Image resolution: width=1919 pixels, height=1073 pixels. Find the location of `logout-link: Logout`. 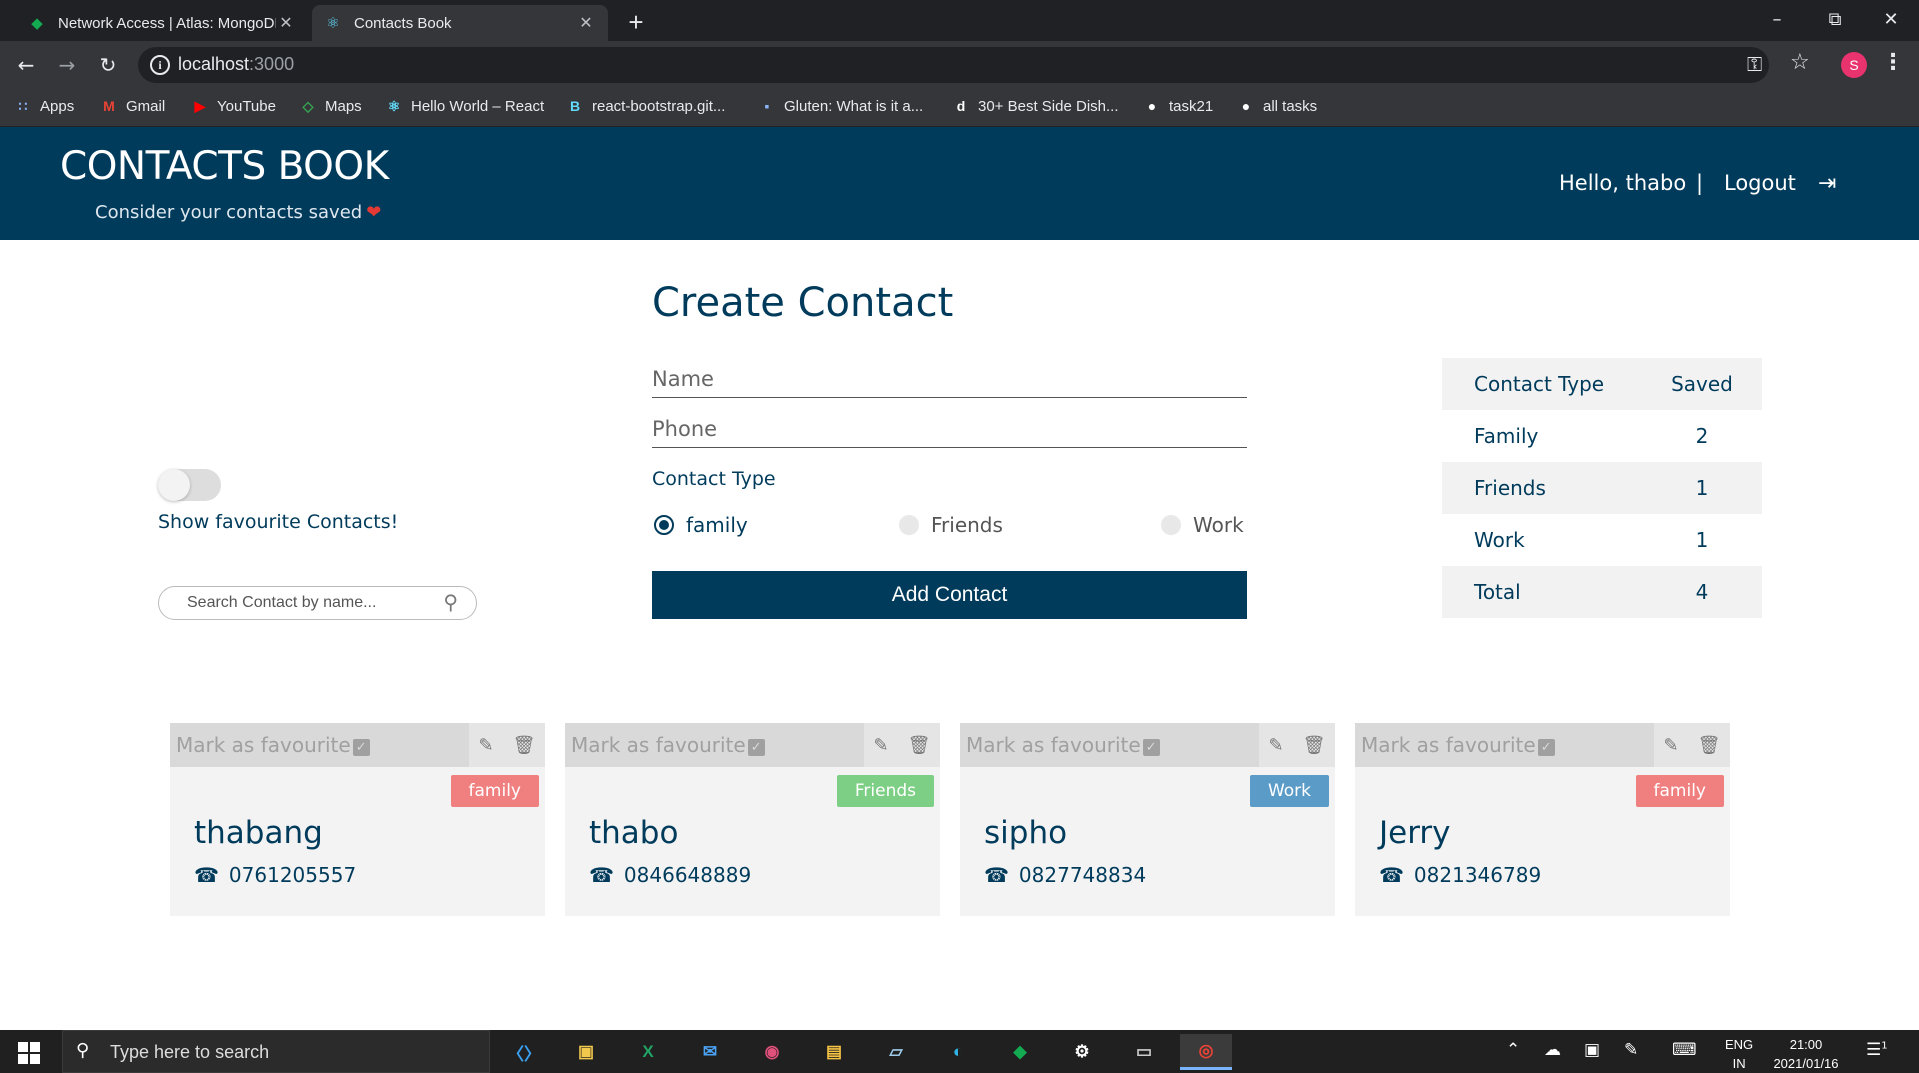

logout-link: Logout is located at coordinates (1760, 183).